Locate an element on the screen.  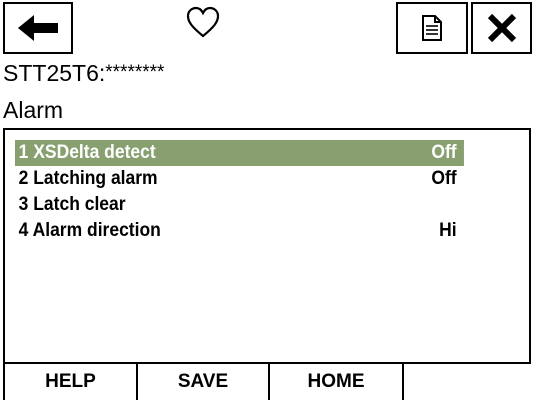
close-button is located at coordinates (501, 28).